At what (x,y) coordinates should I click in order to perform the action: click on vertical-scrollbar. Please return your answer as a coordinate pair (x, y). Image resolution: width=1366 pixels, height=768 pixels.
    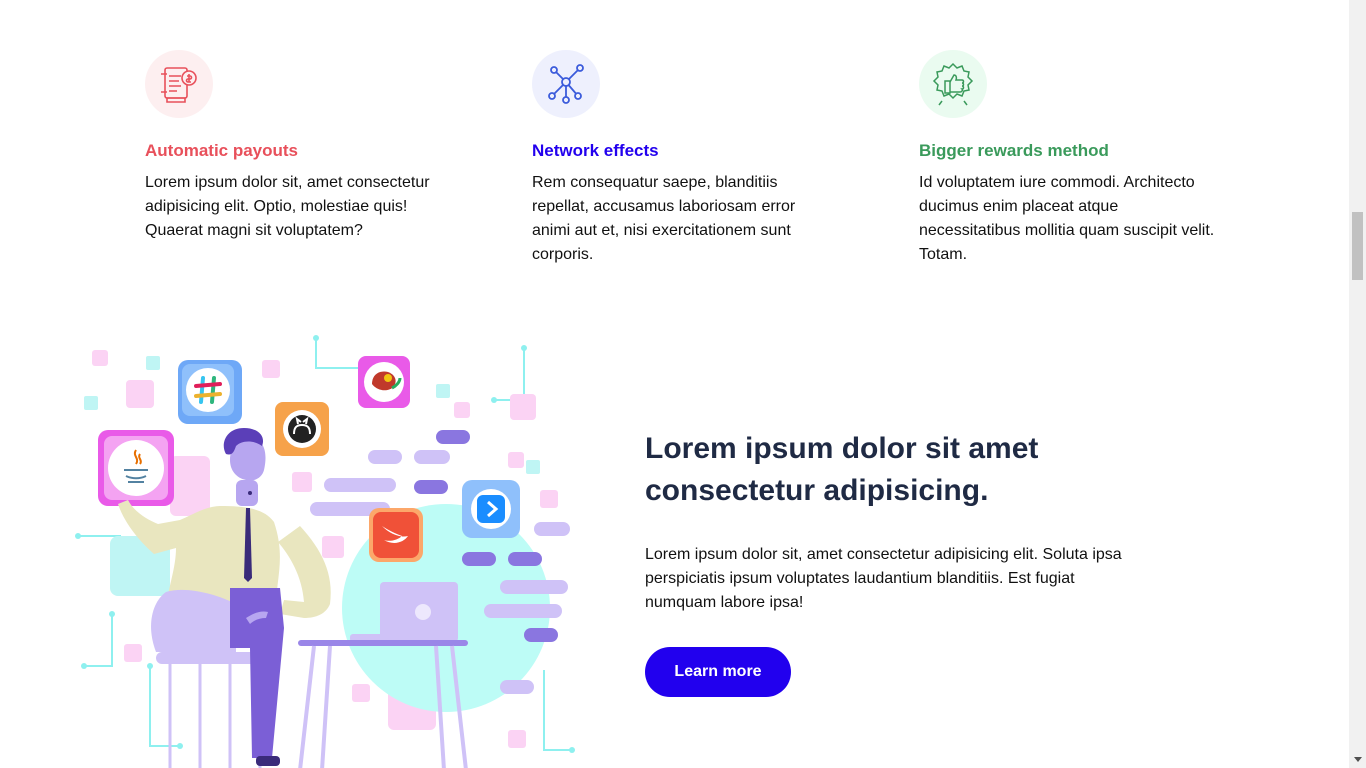
    Looking at the image, I should click on (1357, 384).